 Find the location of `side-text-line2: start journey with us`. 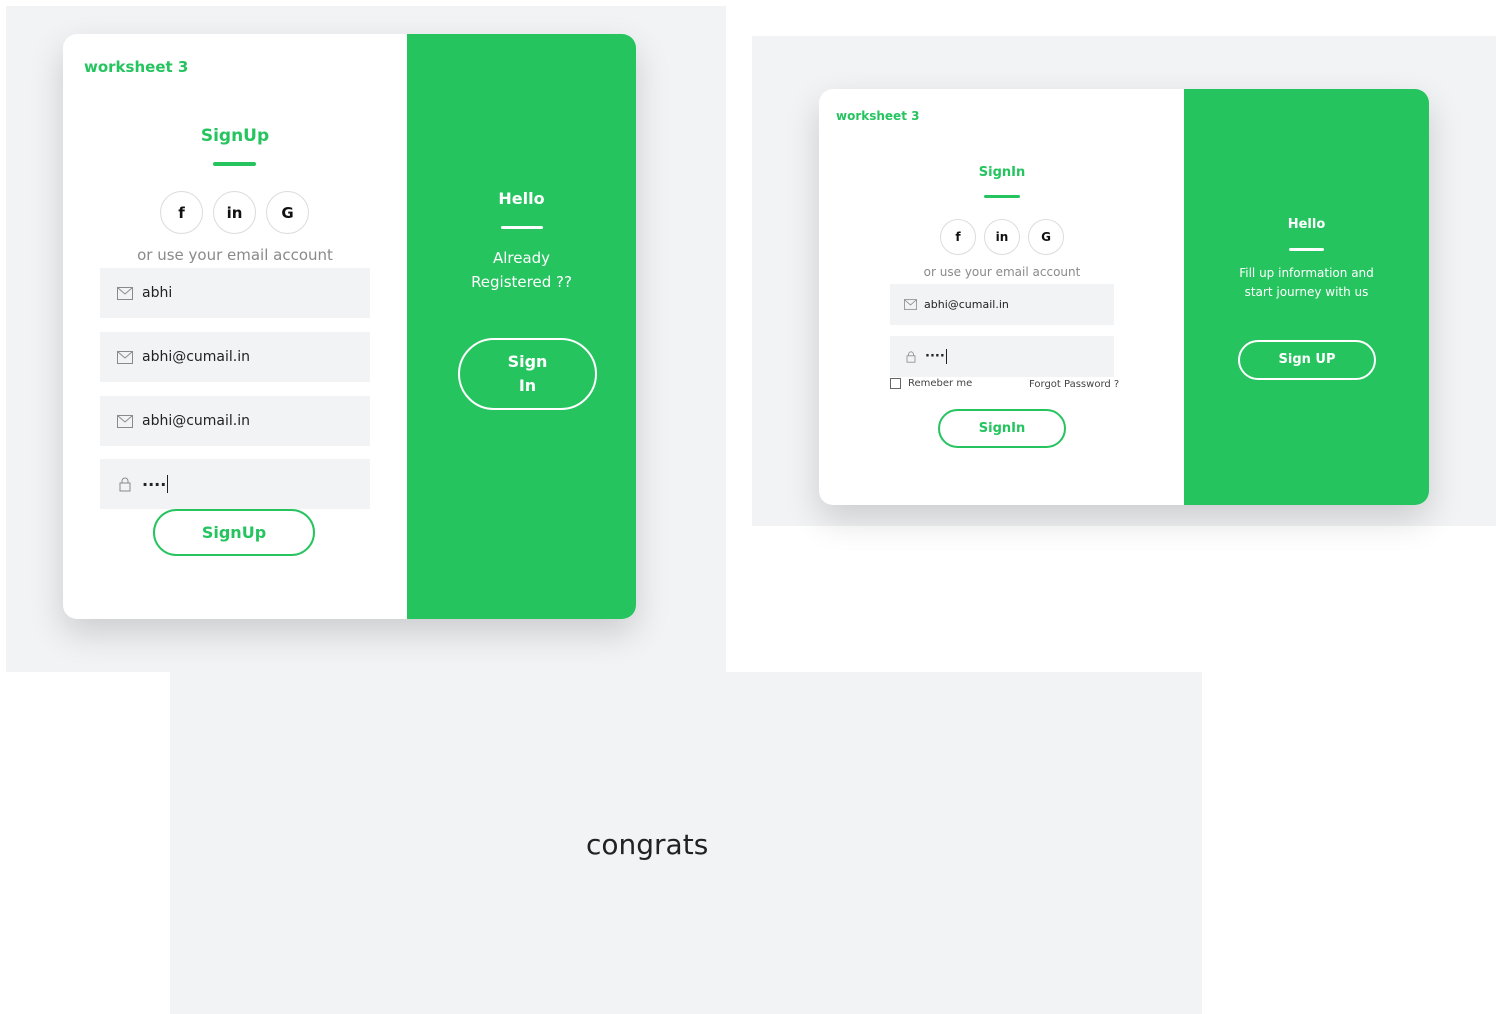

side-text-line2: start journey with us is located at coordinates (1306, 292).